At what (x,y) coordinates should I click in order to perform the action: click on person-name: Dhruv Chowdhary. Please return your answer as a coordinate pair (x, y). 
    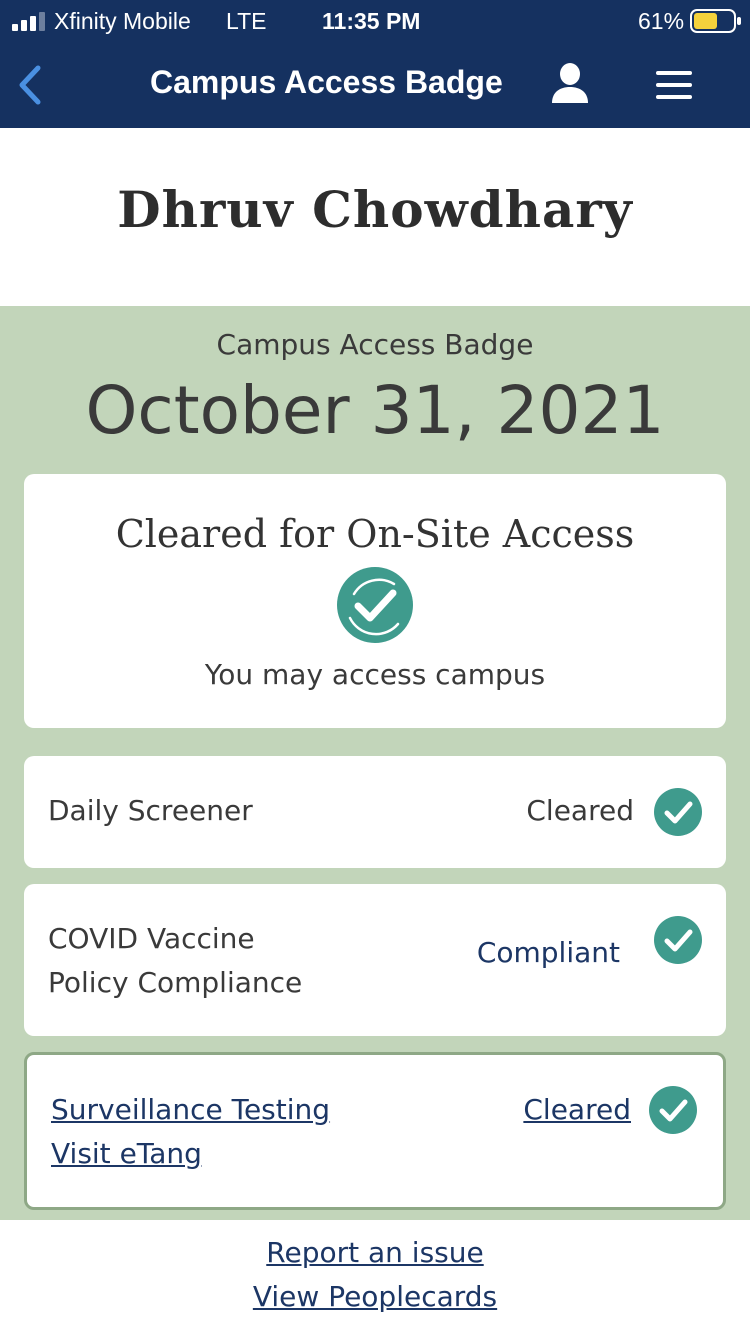
    Looking at the image, I should click on (375, 209).